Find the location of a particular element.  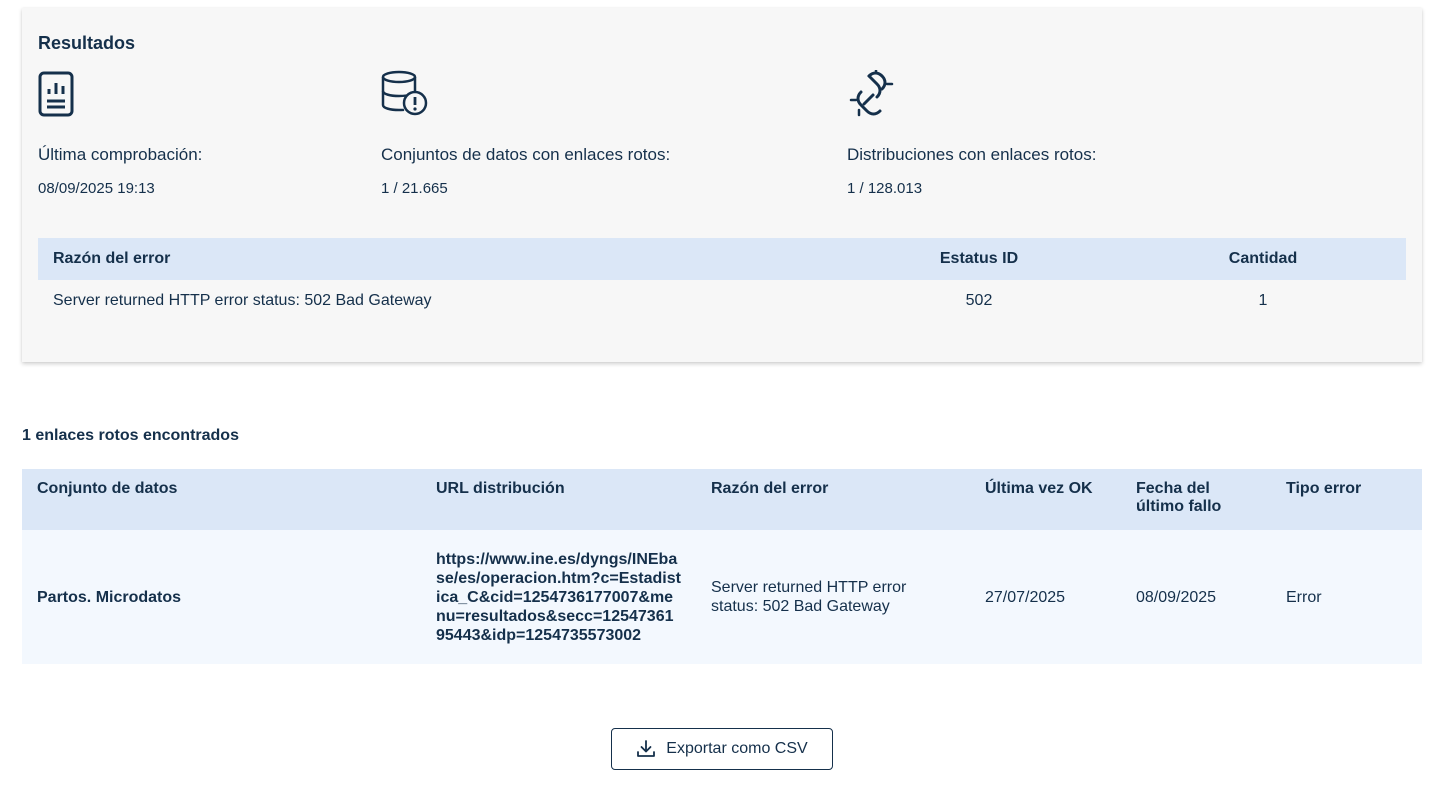

column-header-dataset: Conjunto de datos is located at coordinates (221, 499).